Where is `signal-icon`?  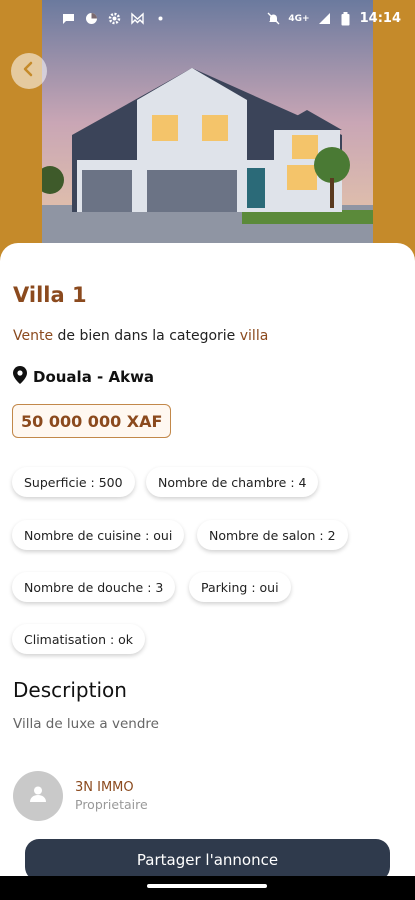
signal-icon is located at coordinates (324, 18).